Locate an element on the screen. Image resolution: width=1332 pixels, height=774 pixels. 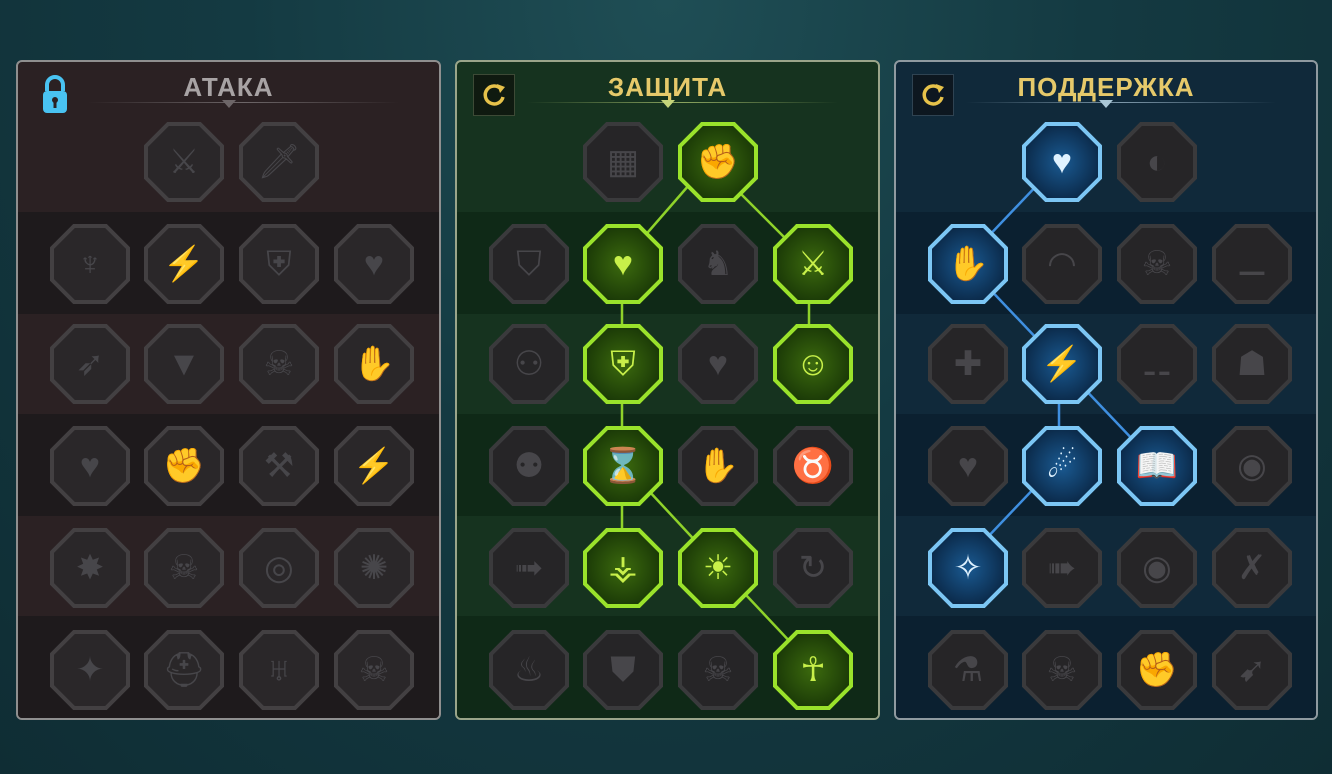
eagle-skill-node: ➹ is located at coordinates (1252, 670).